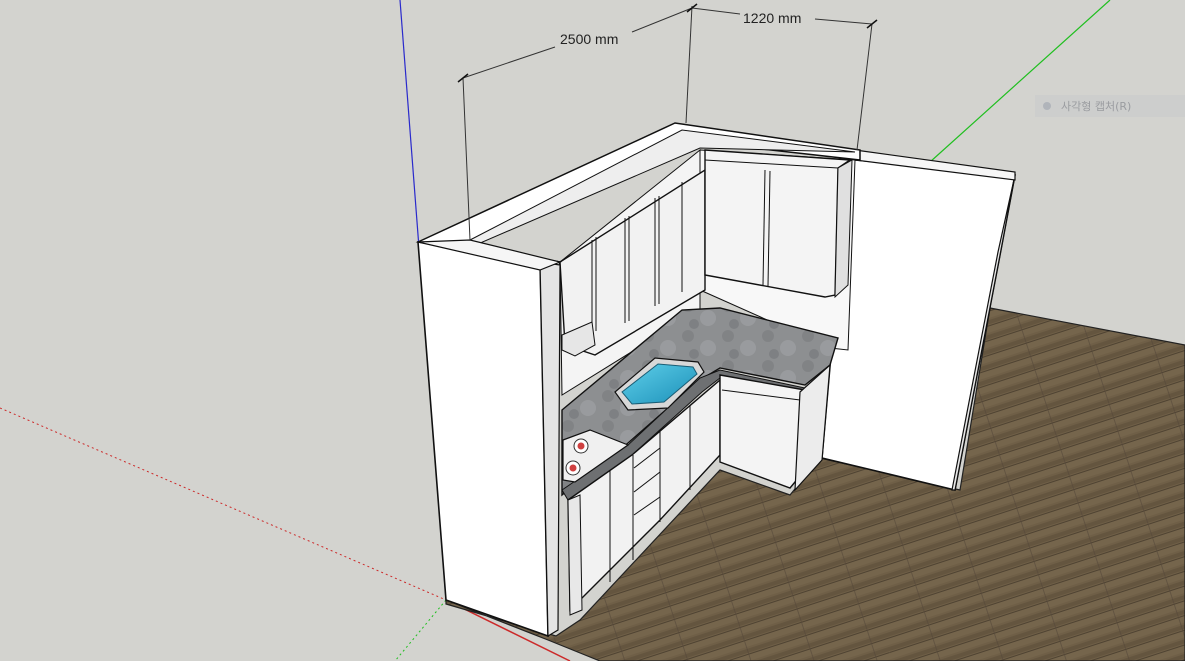  What do you see at coordinates (489, 438) in the screenshot?
I see `left-wall` at bounding box center [489, 438].